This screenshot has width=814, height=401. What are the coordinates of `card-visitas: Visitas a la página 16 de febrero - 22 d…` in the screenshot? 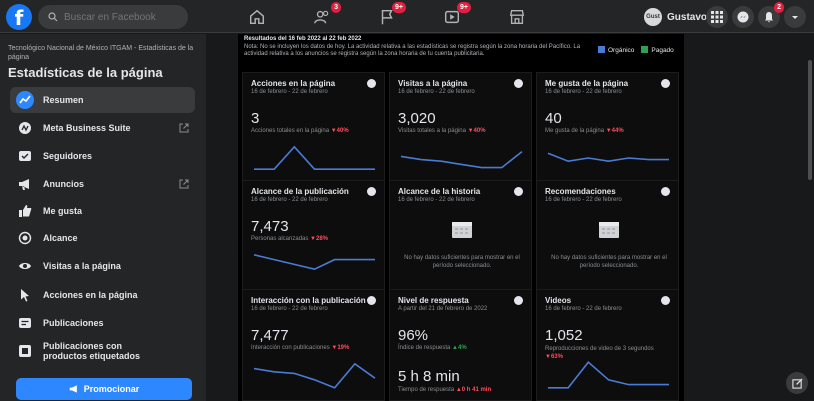 It's located at (460, 128).